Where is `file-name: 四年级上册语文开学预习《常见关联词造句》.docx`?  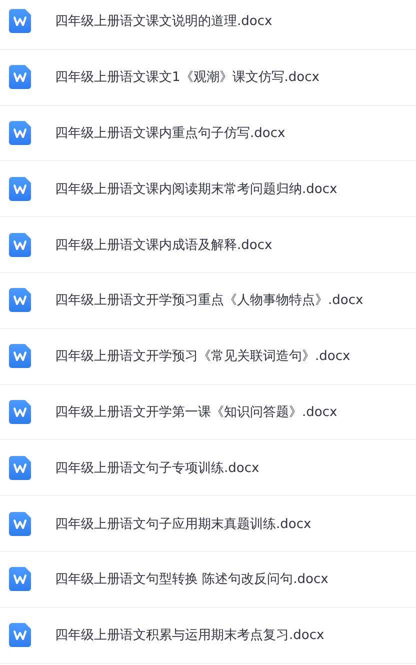 file-name: 四年级上册语文开学预习《常见关联词造句》.docx is located at coordinates (202, 356).